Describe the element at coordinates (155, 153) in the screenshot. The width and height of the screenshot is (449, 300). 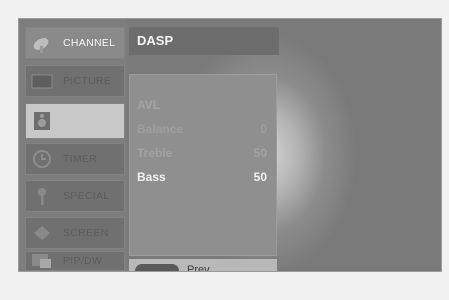
I see `row-label: Treble` at that location.